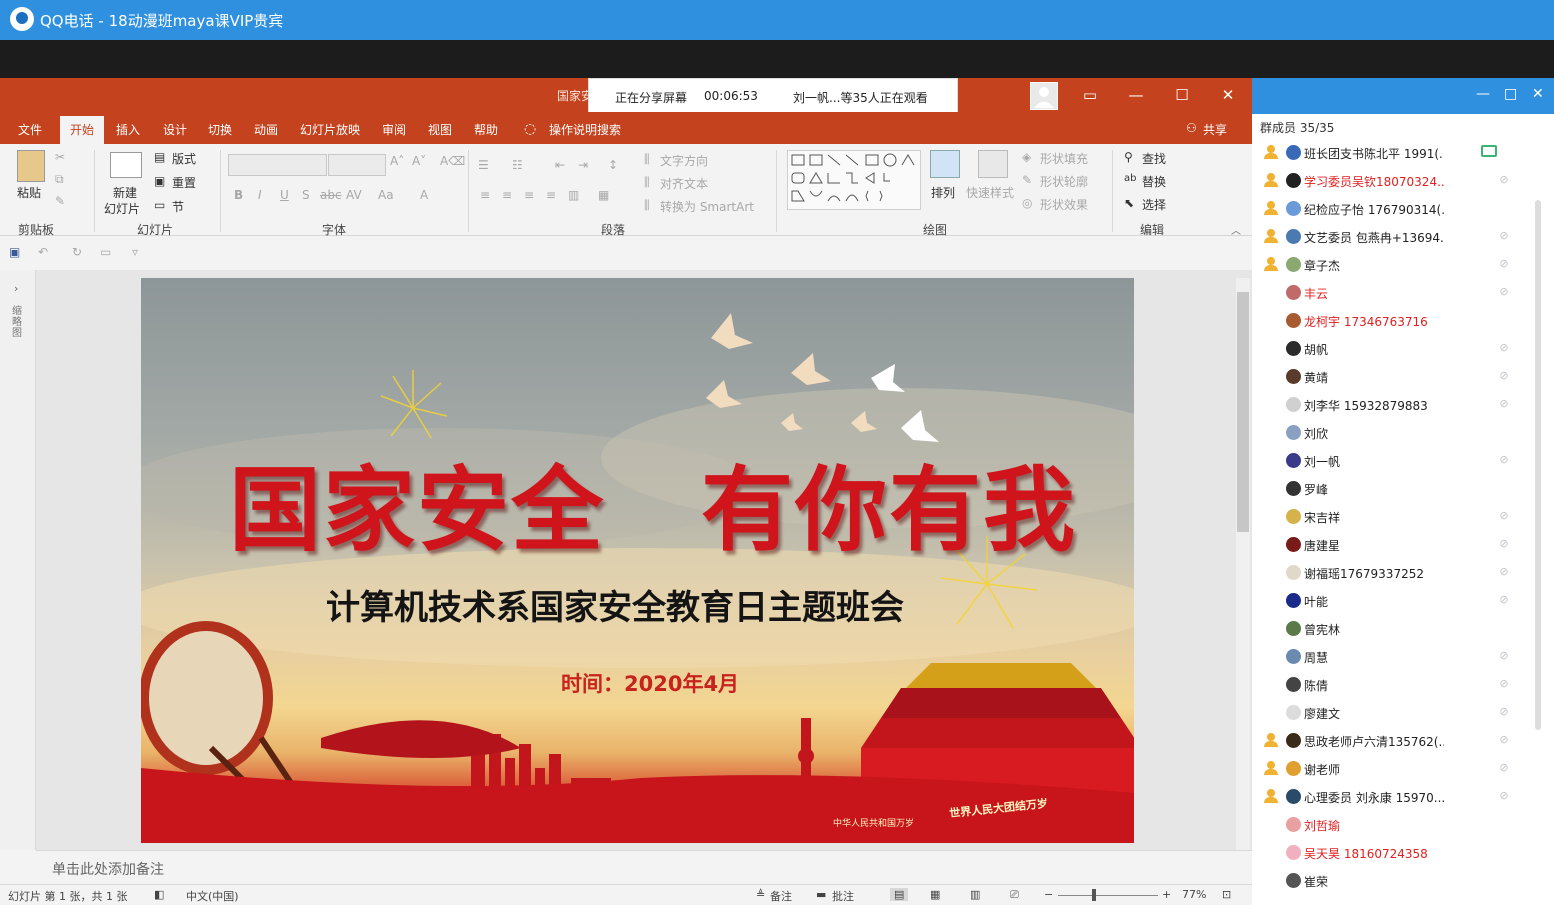  I want to click on zoom-level: 77%, so click(1194, 894).